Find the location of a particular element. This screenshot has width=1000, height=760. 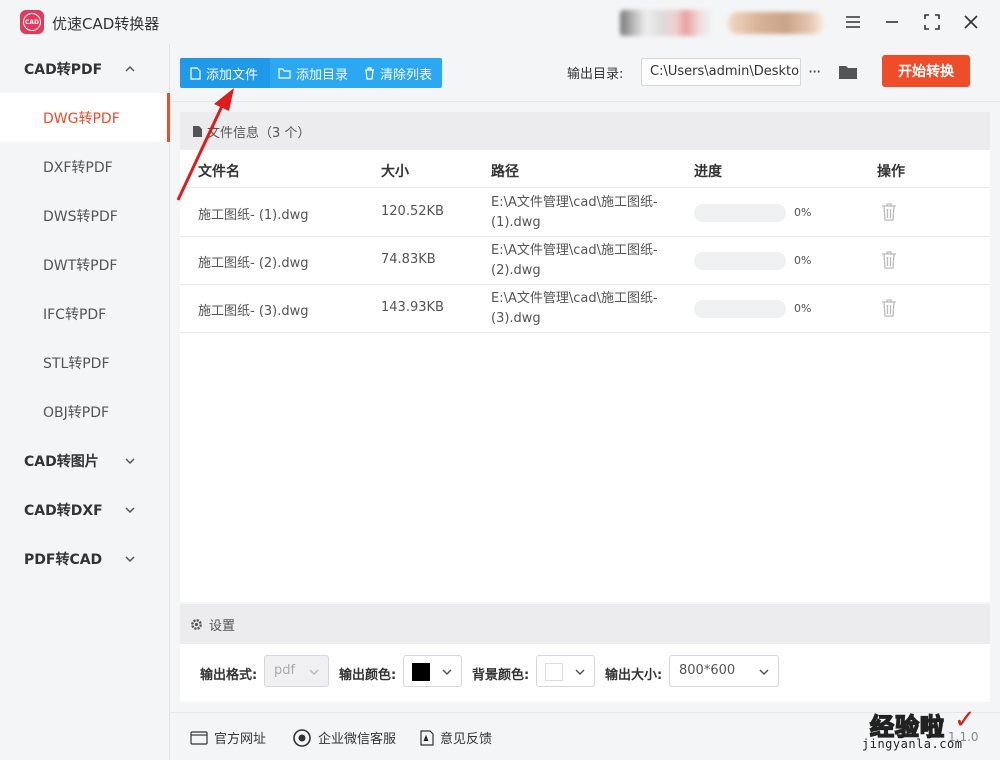

file-size: 120.52KB is located at coordinates (412, 211).